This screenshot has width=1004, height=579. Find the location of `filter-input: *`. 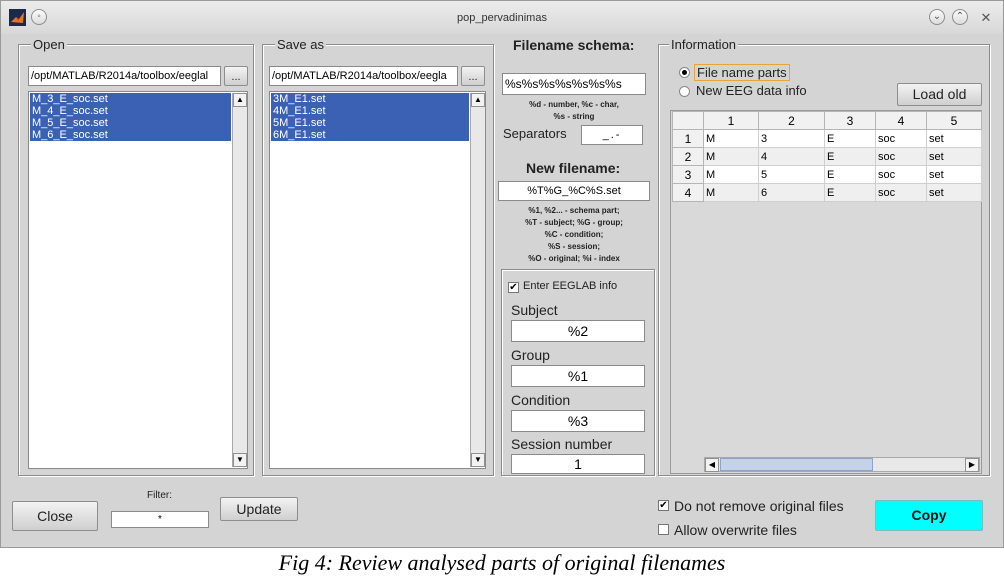

filter-input: * is located at coordinates (160, 519).